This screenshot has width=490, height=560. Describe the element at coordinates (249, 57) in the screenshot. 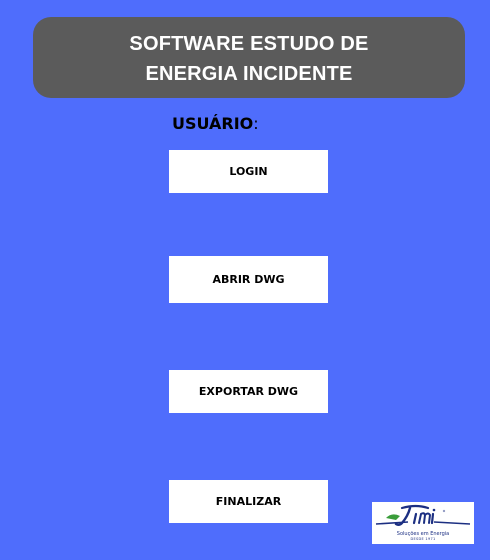

I see `title-banner: SOFTWARE ESTUDO DE ENERGIA INCIDENTE` at that location.